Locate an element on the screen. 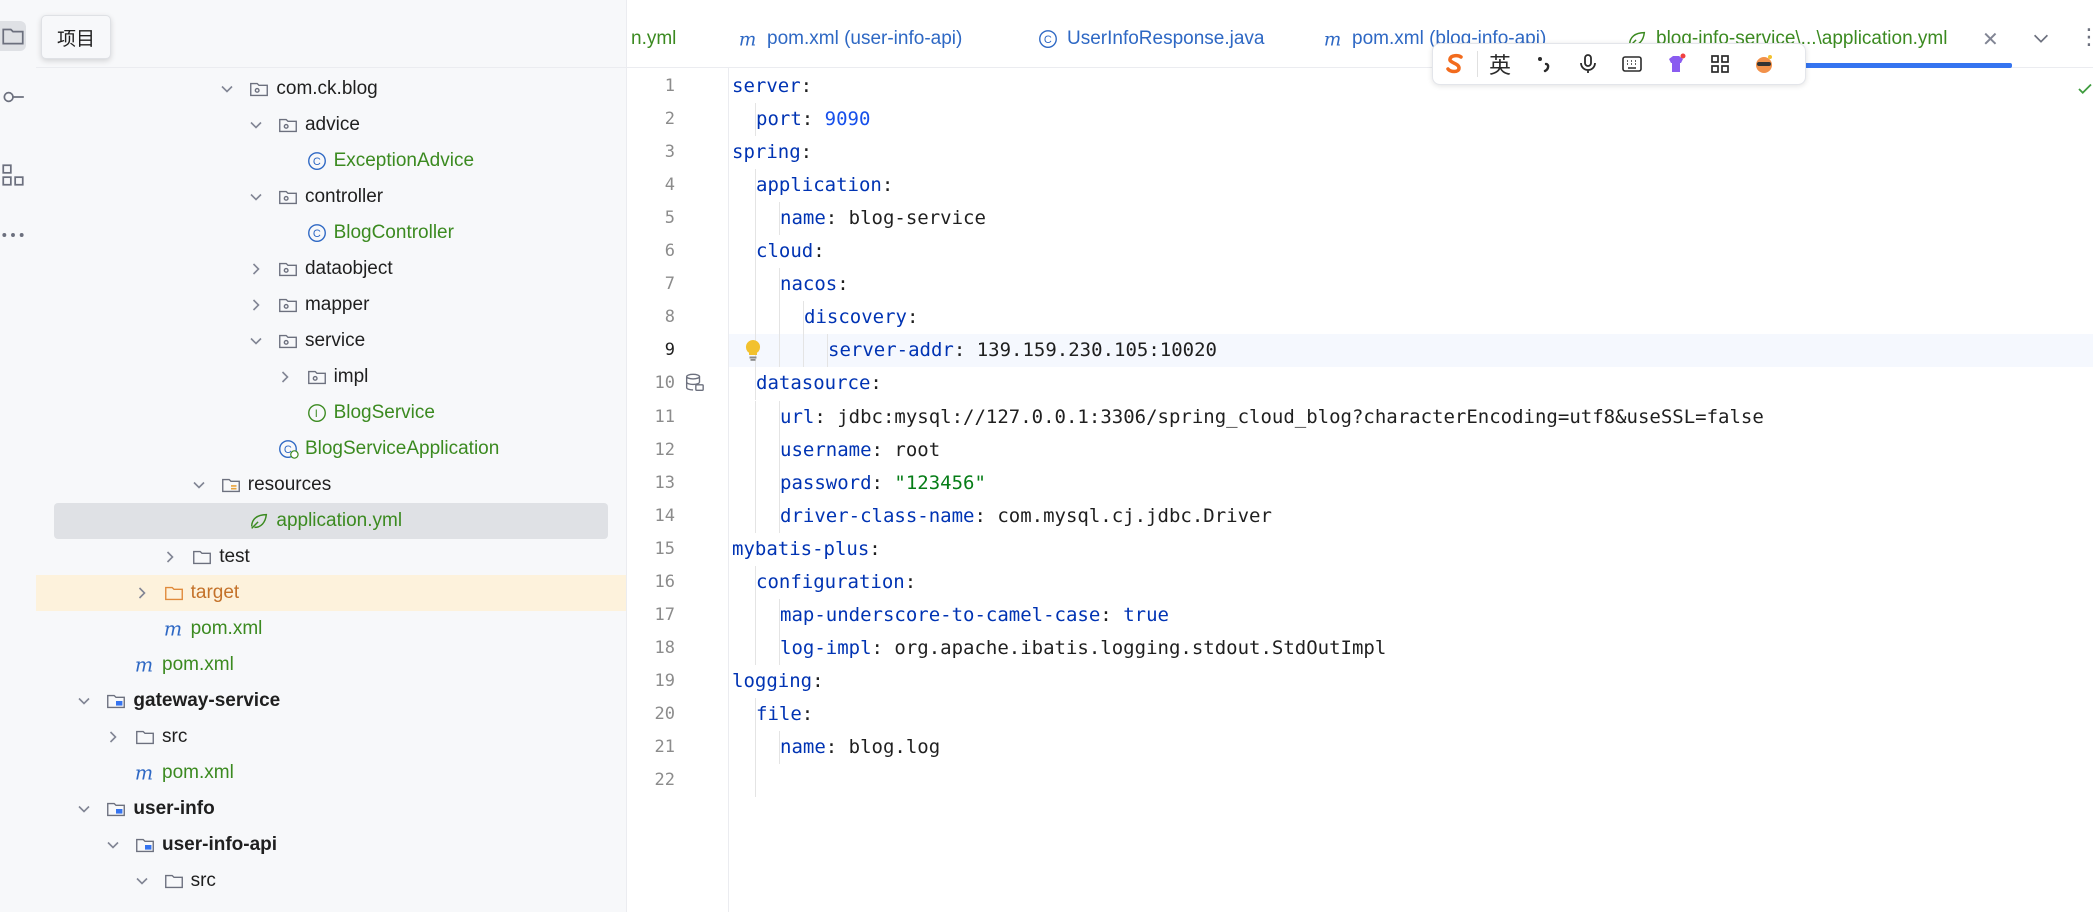  tab-application-yml-partial: n.yml is located at coordinates (653, 39).